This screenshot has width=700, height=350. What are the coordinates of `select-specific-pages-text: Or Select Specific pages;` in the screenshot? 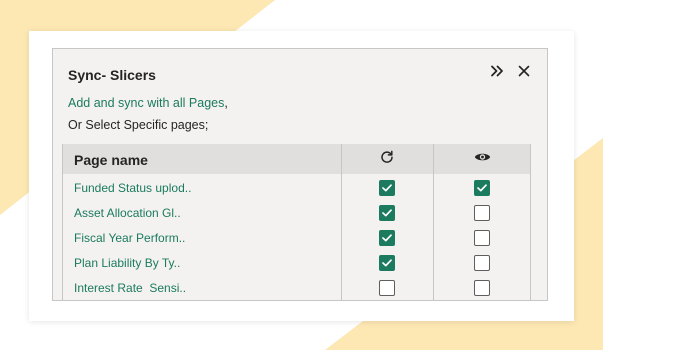 It's located at (138, 125).